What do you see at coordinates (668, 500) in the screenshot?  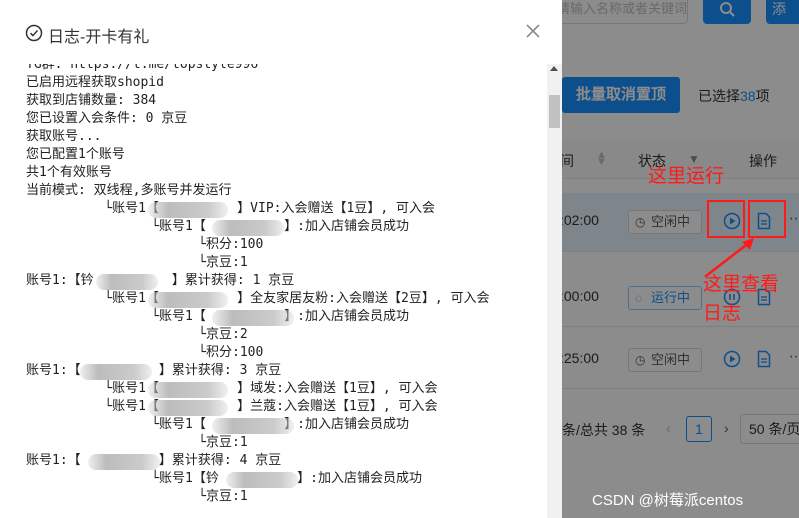 I see `watermark: CSDN @树莓派centos` at bounding box center [668, 500].